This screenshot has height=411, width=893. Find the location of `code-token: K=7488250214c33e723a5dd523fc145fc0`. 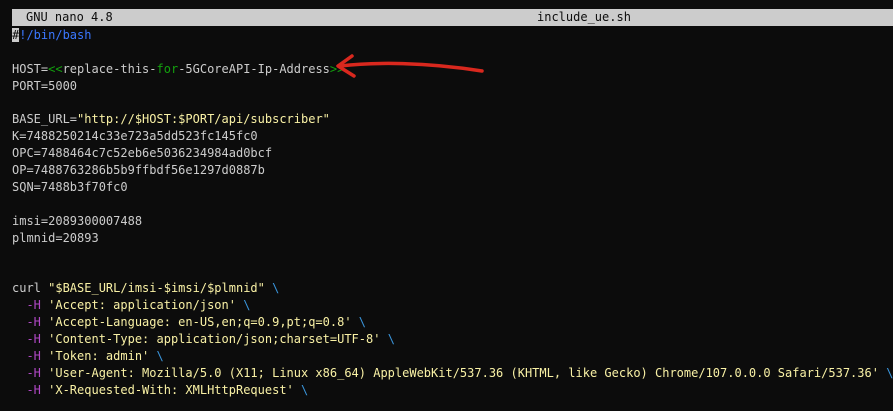

code-token: K=7488250214c33e723a5dd523fc145fc0 is located at coordinates (135, 136).